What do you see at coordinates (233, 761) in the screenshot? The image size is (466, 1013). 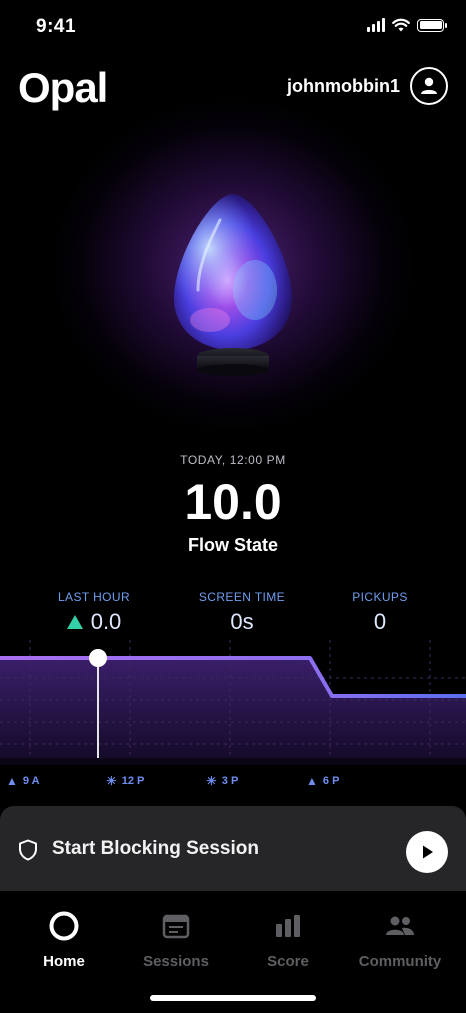 I see `chart-baseline` at bounding box center [233, 761].